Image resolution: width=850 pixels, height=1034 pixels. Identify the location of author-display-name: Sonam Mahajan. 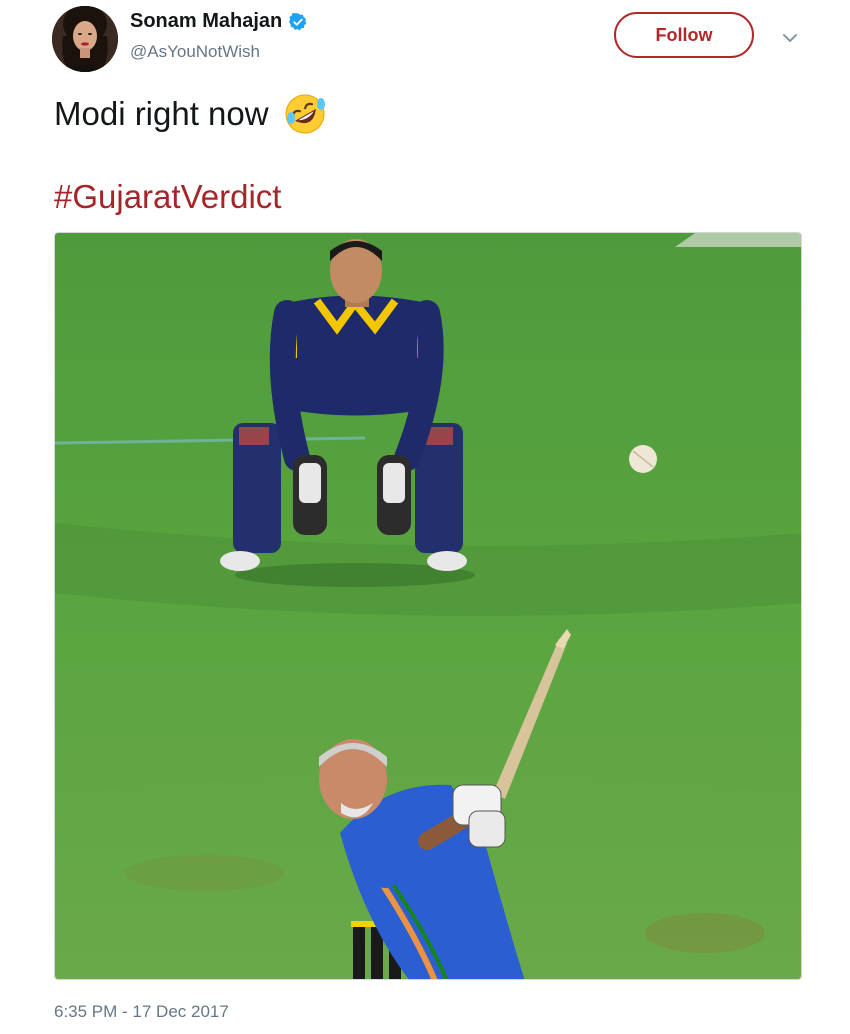
(206, 21).